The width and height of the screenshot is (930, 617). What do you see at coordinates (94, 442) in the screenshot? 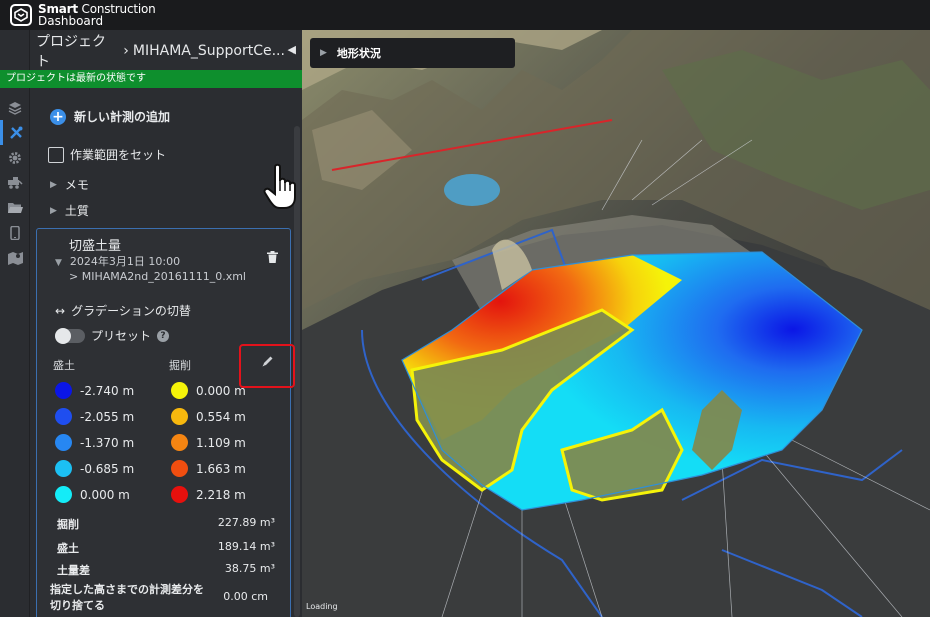
I see `legend-item: -1.370 m` at bounding box center [94, 442].